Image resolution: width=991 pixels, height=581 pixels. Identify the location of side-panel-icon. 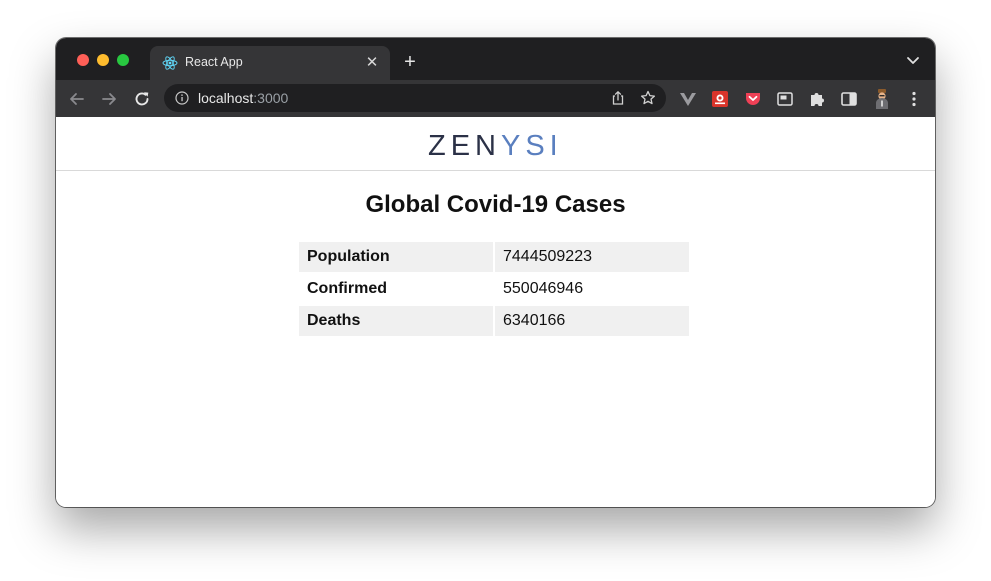
(849, 99).